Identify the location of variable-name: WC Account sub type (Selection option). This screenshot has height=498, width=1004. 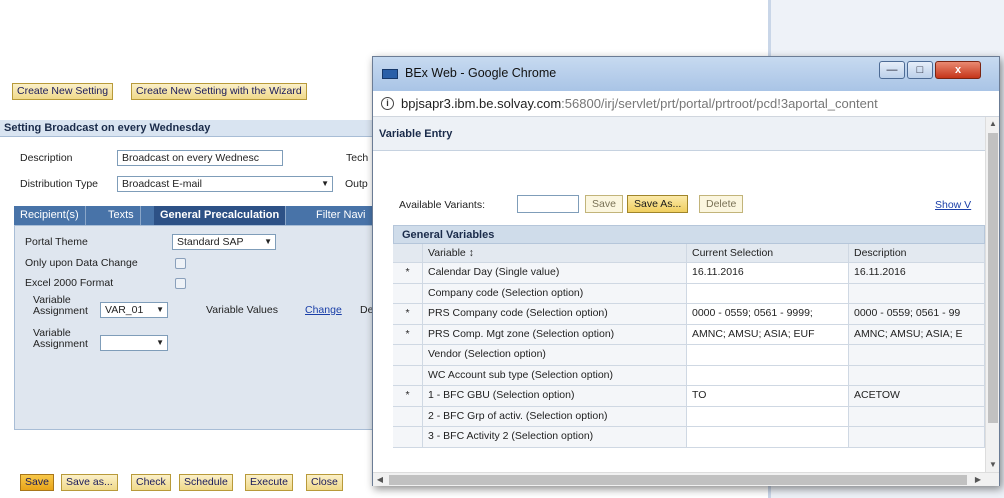
(555, 375).